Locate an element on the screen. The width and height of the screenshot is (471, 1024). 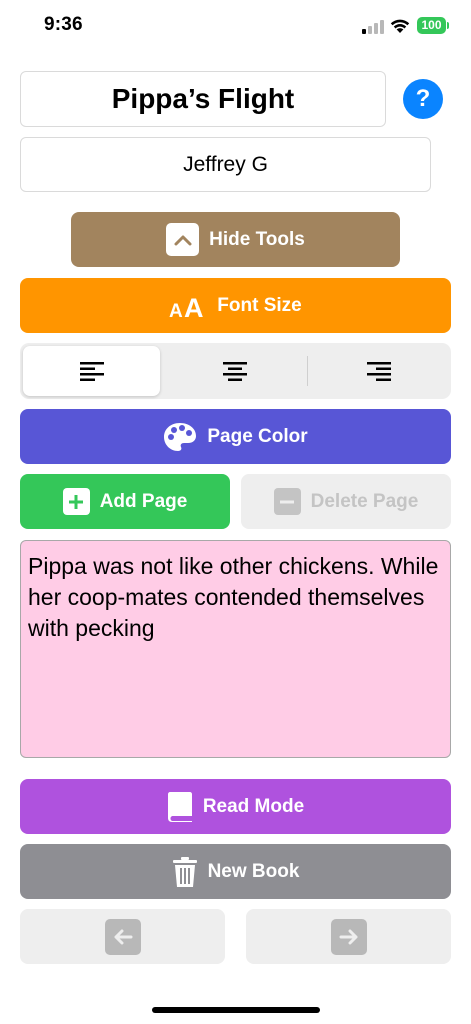
align-right-icon is located at coordinates (378, 371).